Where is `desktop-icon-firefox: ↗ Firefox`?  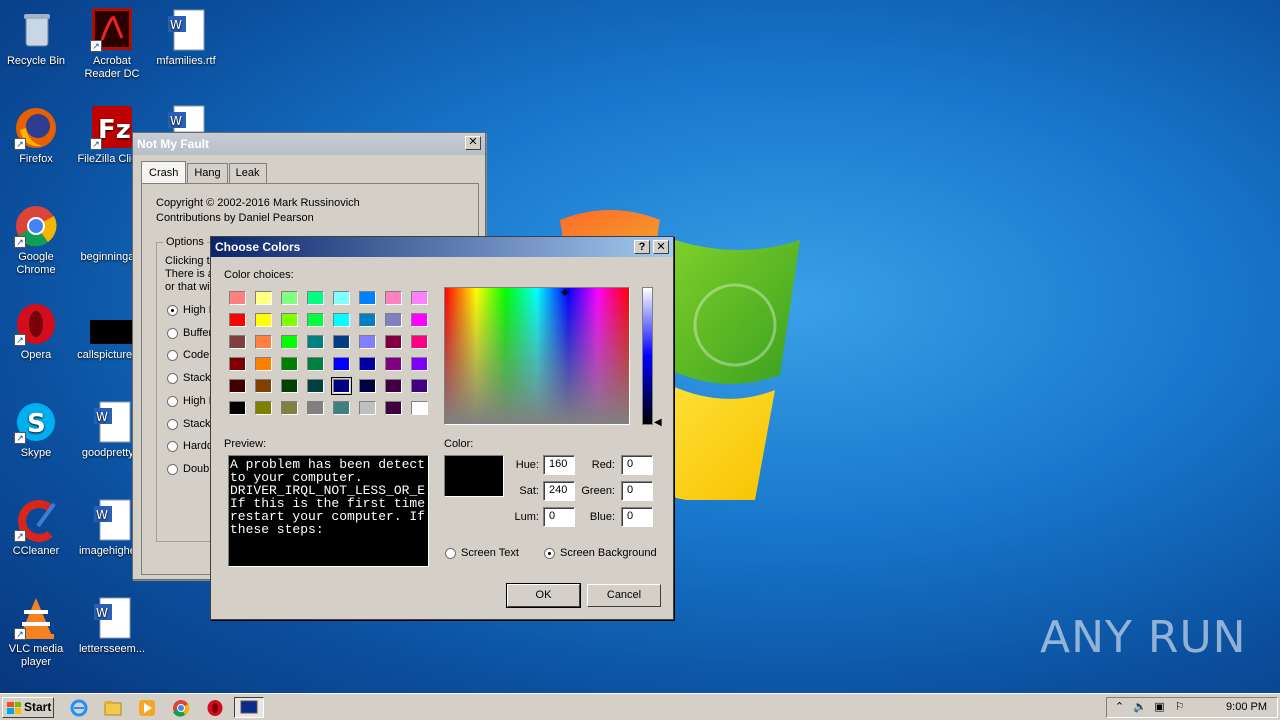 desktop-icon-firefox: ↗ Firefox is located at coordinates (36, 136).